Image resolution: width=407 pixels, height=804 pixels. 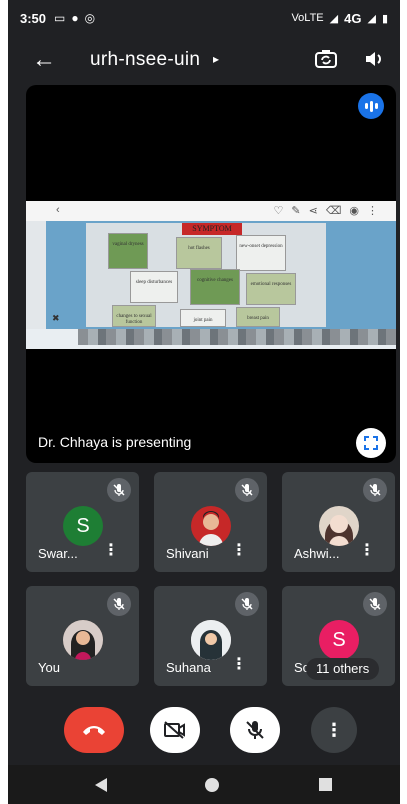 What do you see at coordinates (115, 442) in the screenshot?
I see `presenter-label: Dr. Chhaya is presenting` at bounding box center [115, 442].